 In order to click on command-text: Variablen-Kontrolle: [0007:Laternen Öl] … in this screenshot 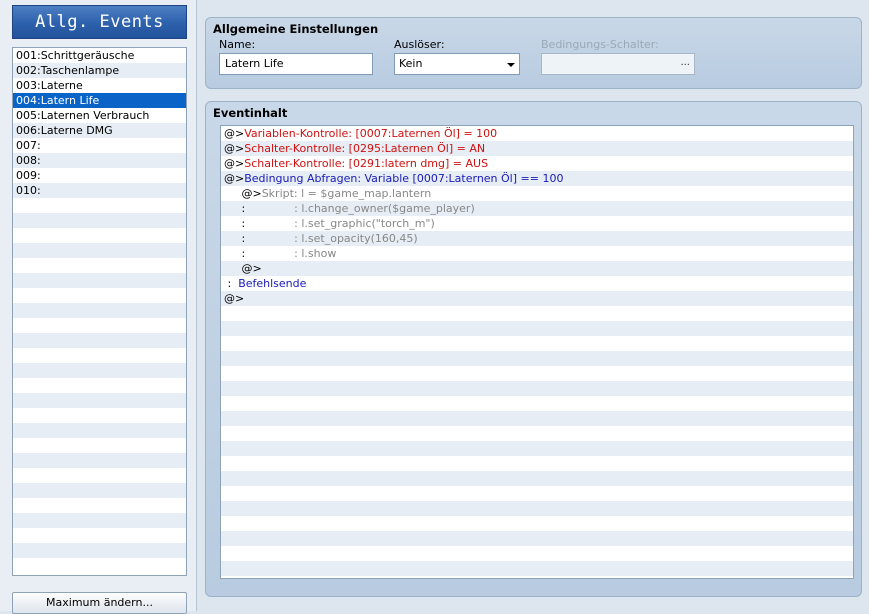, I will do `click(371, 133)`.